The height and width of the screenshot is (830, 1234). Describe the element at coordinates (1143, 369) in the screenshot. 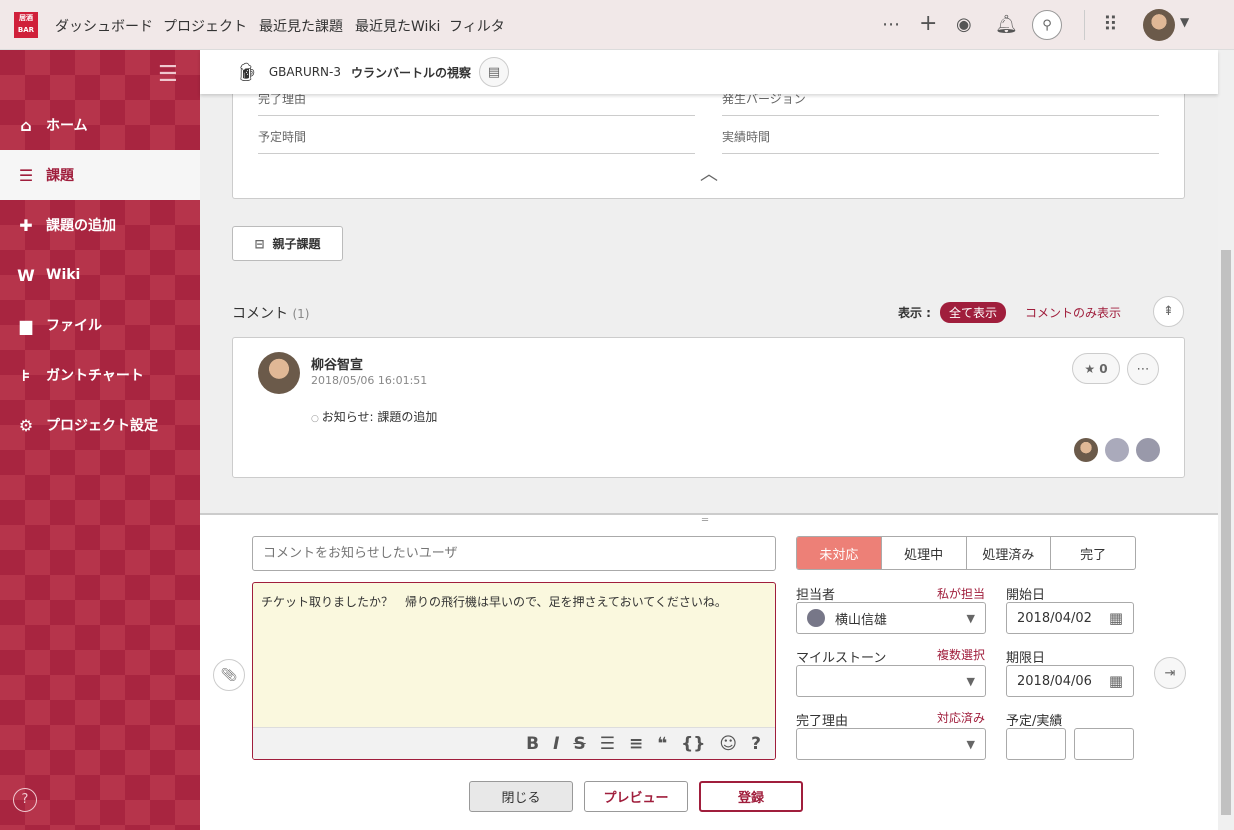

I see `more-options-icon: ⋯` at that location.